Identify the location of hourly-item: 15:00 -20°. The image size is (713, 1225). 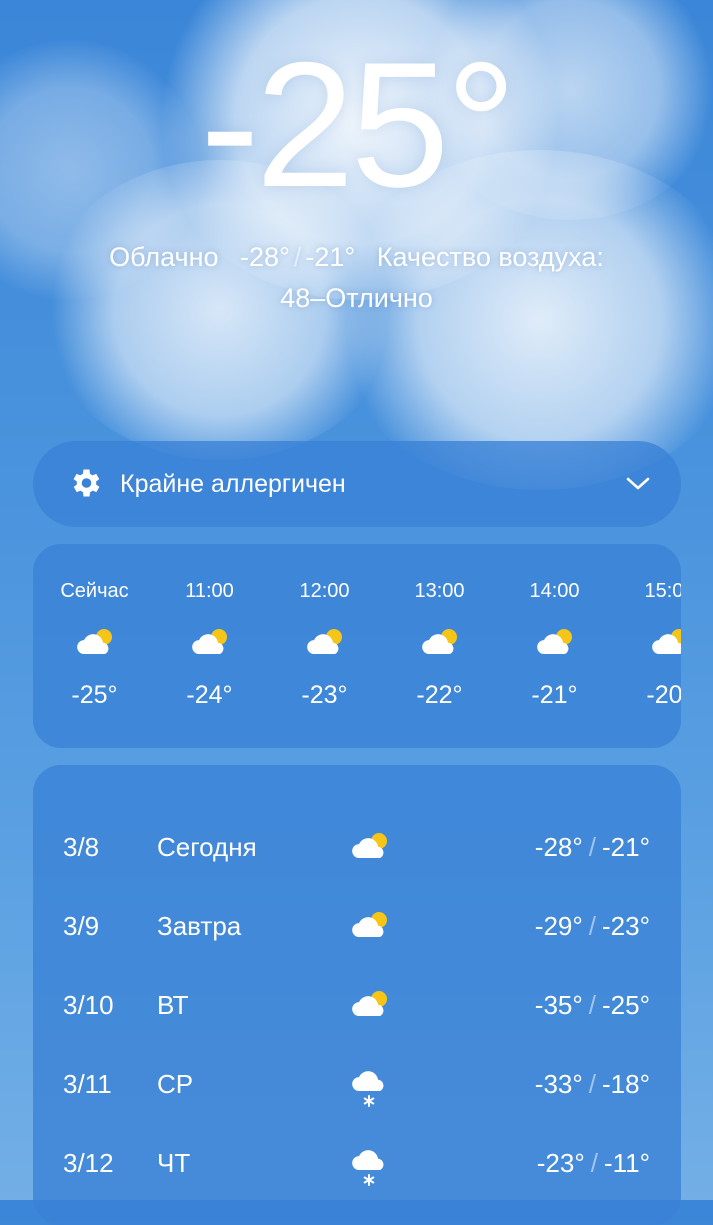
(646, 646).